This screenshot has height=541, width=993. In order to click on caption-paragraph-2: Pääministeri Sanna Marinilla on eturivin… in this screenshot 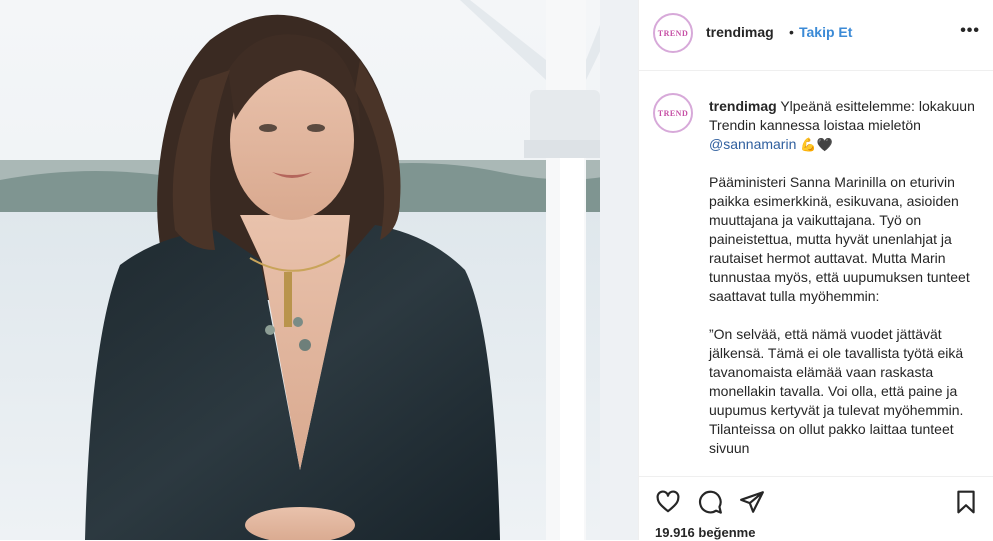, I will do `click(839, 239)`.